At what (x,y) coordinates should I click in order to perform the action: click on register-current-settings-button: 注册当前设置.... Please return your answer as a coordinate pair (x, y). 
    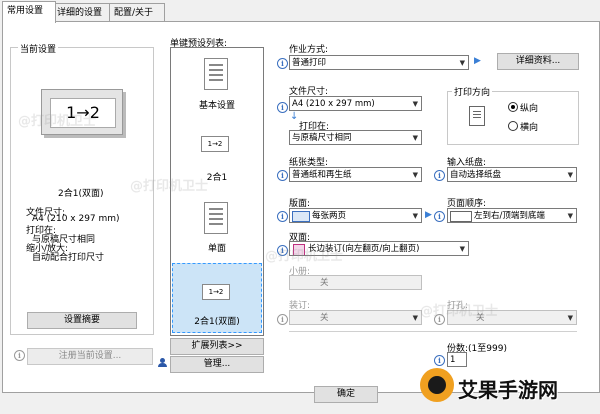
    Looking at the image, I should click on (90, 356).